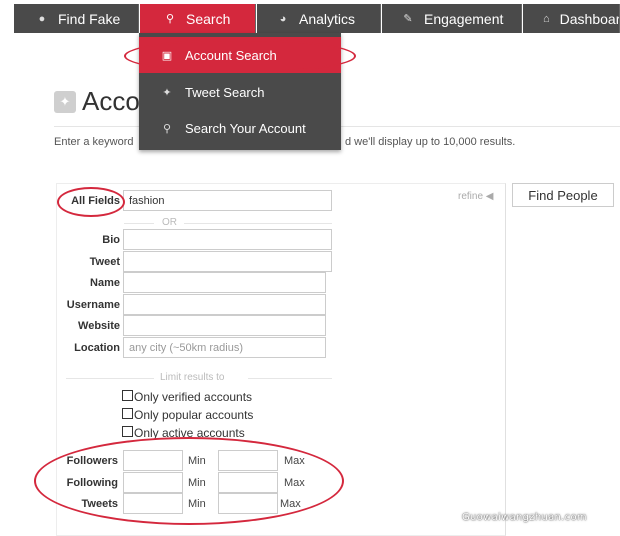 The image size is (620, 536). Describe the element at coordinates (227, 239) in the screenshot. I see `bio-input` at that location.